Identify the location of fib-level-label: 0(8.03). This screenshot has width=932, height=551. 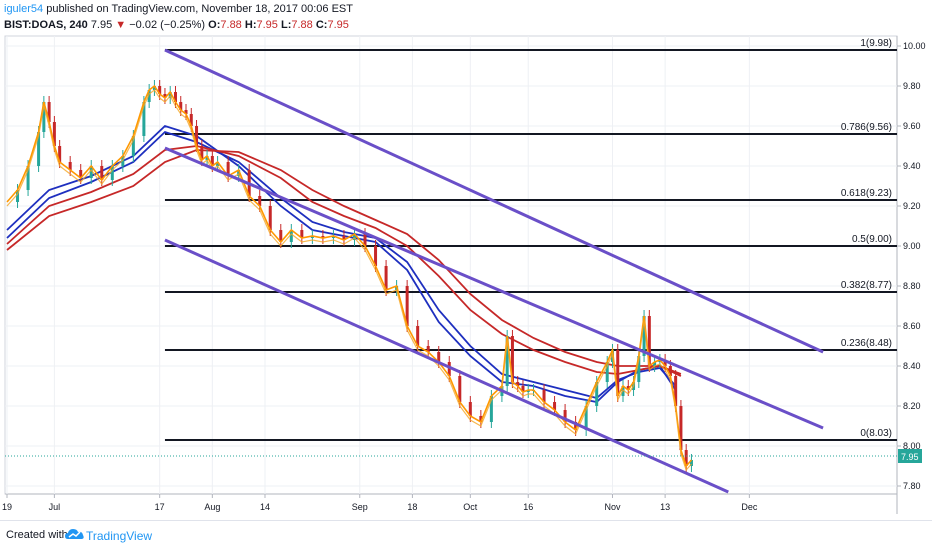
(876, 433).